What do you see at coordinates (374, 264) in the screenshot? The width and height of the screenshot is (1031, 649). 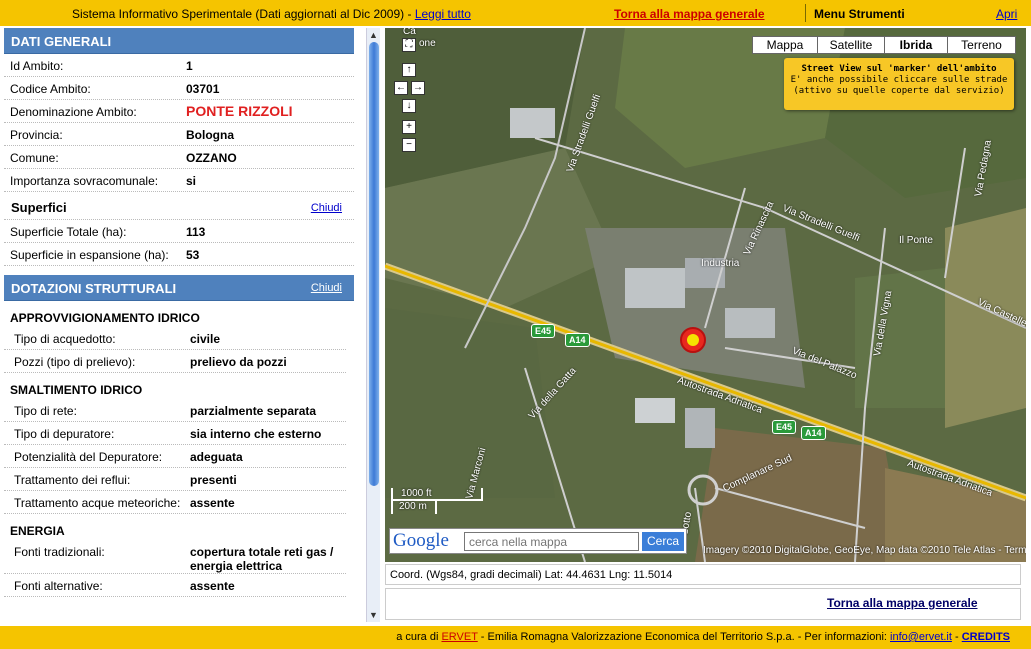 I see `scrollbar-thumb` at bounding box center [374, 264].